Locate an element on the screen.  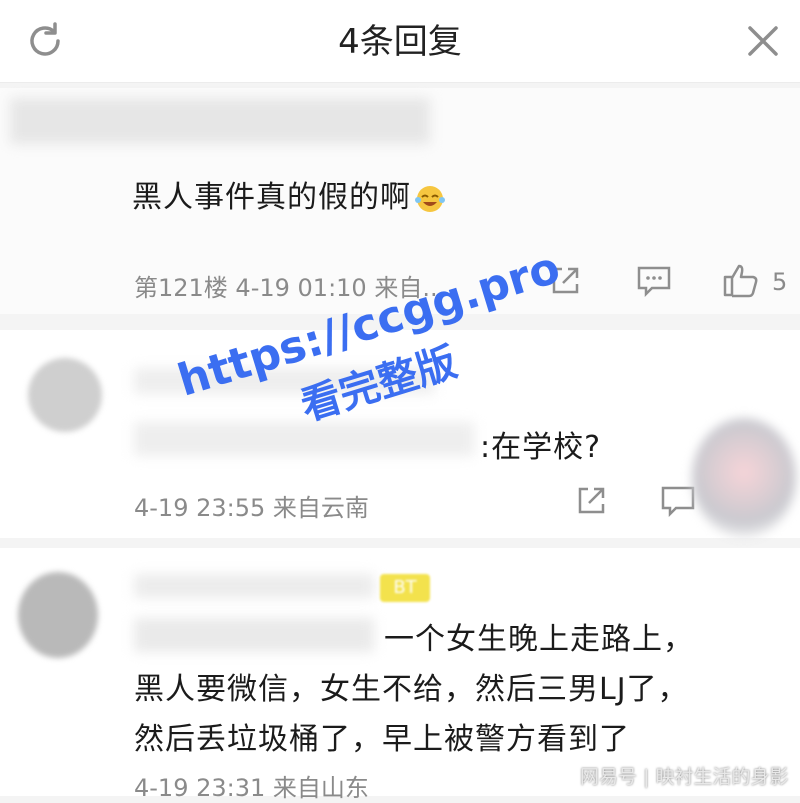
comment-meta: 4-19 23:31 来自山东 is located at coordinates (251, 788).